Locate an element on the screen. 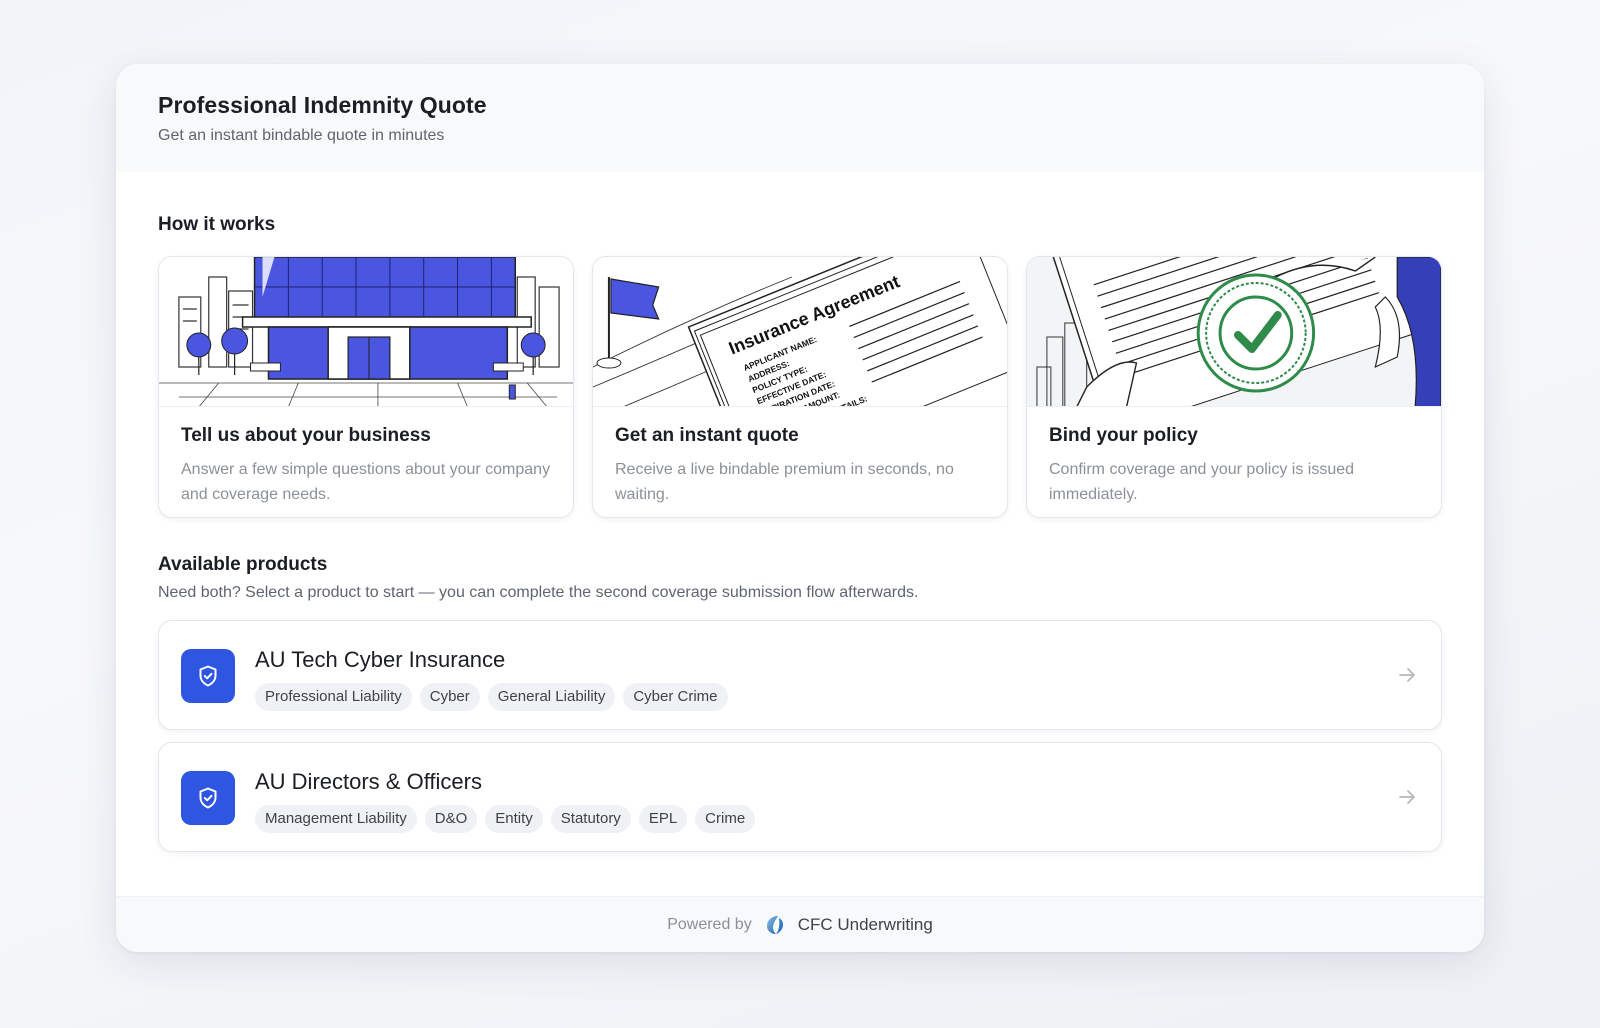  coverage-tag: Statutory is located at coordinates (590, 819).